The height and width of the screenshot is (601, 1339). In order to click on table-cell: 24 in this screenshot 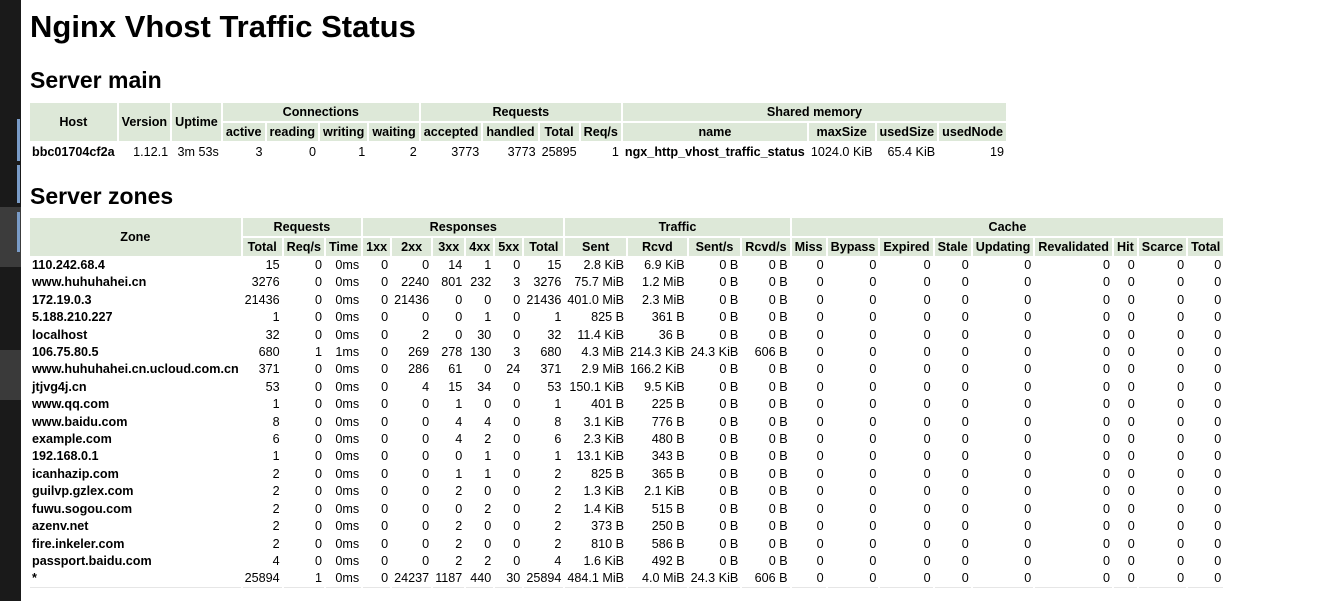, I will do `click(513, 369)`.